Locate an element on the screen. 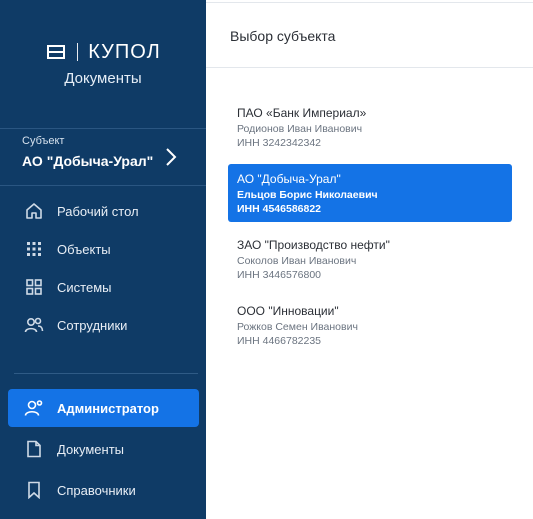 The height and width of the screenshot is (519, 533). nav-label: Объекты is located at coordinates (84, 249).